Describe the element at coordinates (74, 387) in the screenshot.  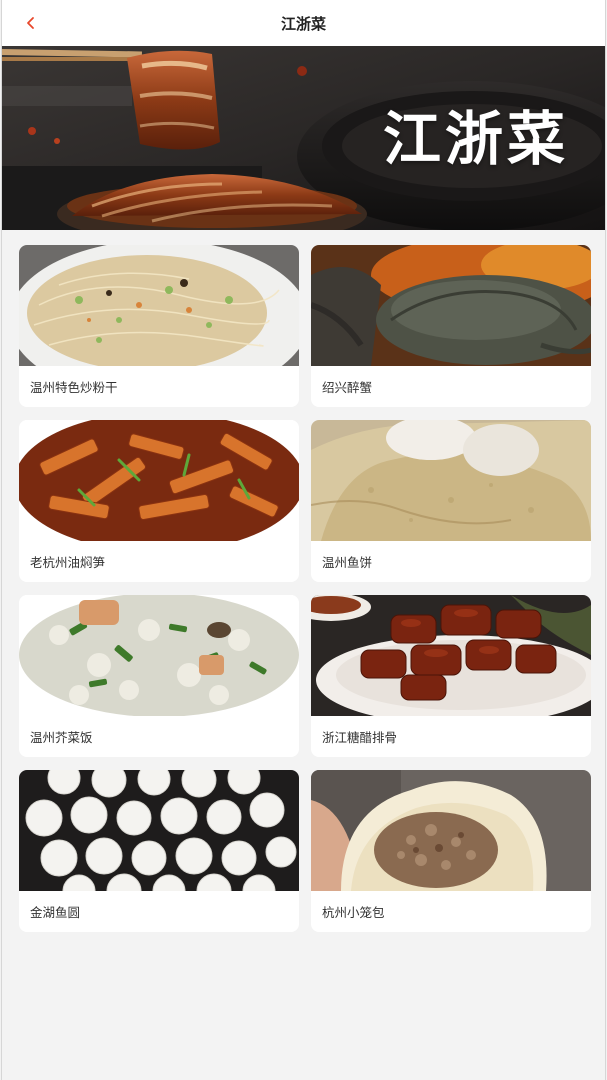
I see `dish-name: 温州特色炒粉干` at that location.